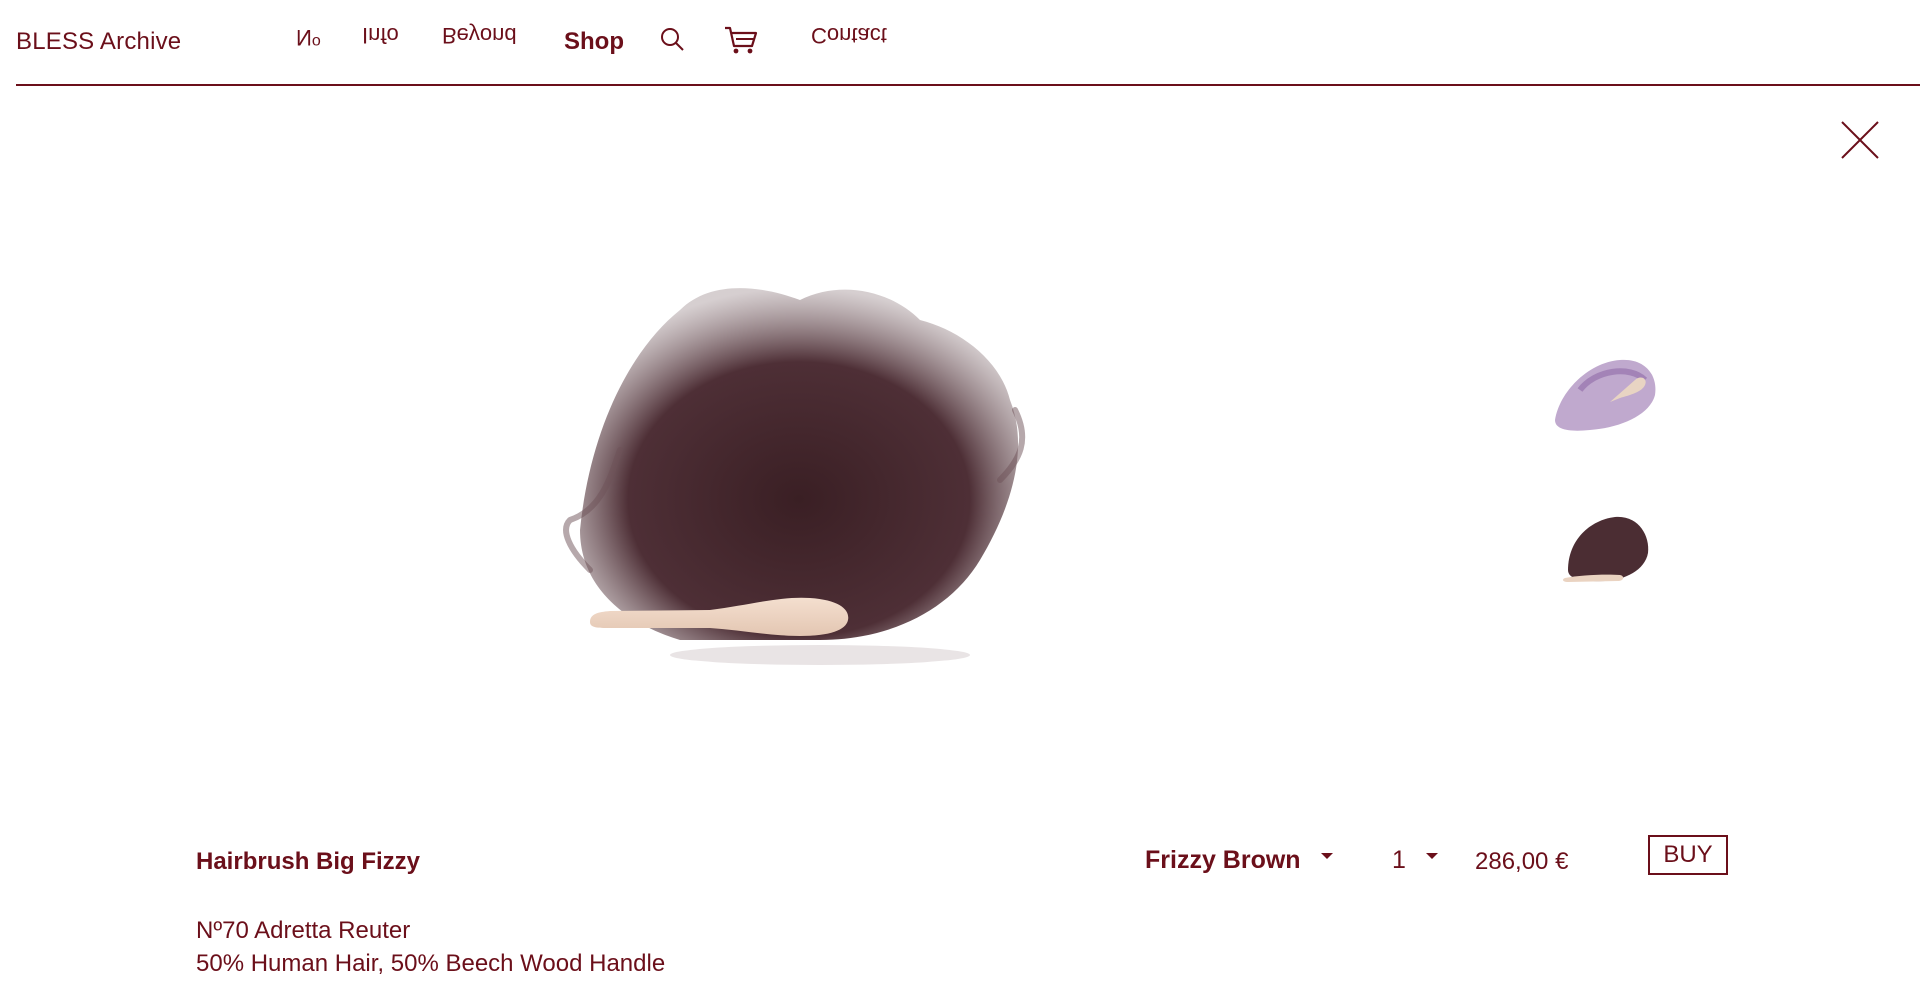 The image size is (1920, 991). I want to click on nav-item-shop: Shop, so click(594, 42).